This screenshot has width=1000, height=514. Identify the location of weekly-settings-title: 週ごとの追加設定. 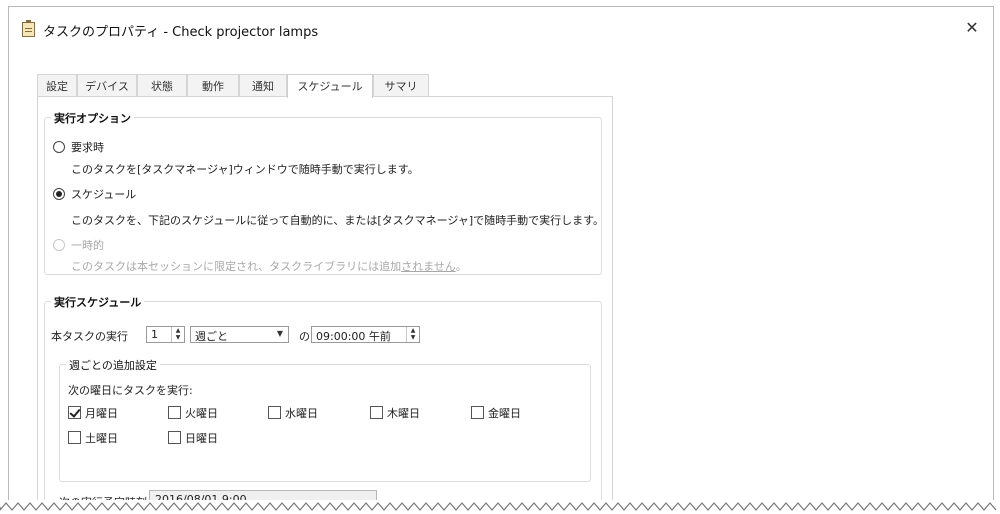
(113, 365).